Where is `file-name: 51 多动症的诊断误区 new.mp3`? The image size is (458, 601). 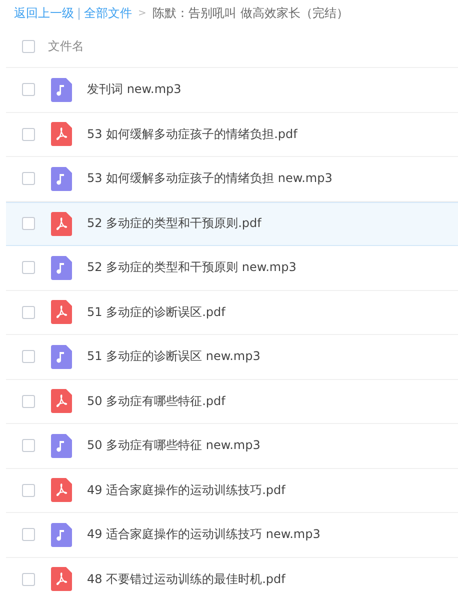 file-name: 51 多动症的诊断误区 new.mp3 is located at coordinates (173, 357).